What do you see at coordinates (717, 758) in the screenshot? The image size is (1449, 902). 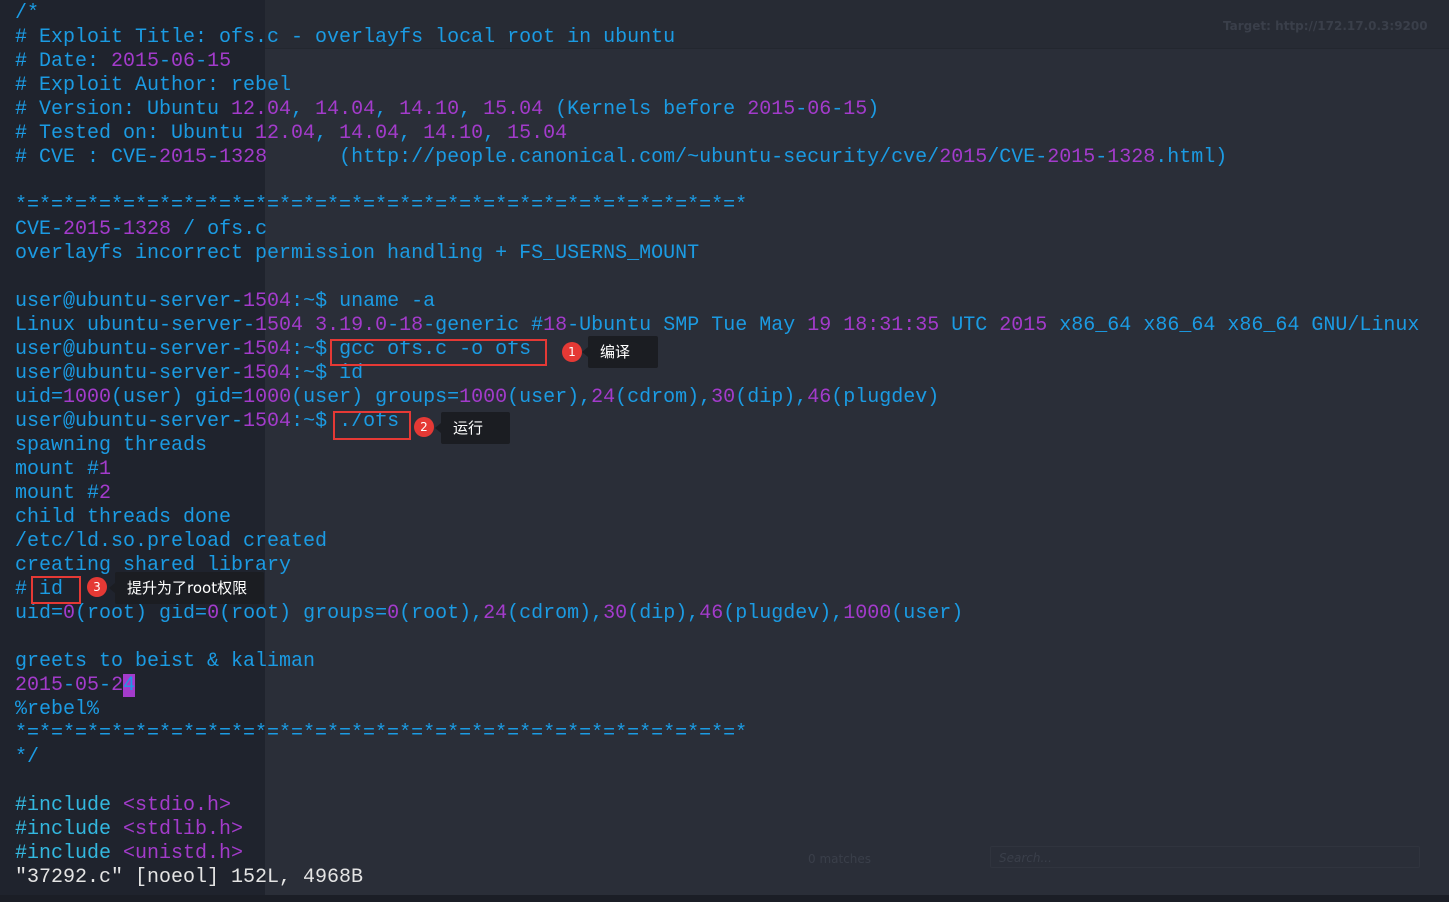 I see `terminal-line: */` at bounding box center [717, 758].